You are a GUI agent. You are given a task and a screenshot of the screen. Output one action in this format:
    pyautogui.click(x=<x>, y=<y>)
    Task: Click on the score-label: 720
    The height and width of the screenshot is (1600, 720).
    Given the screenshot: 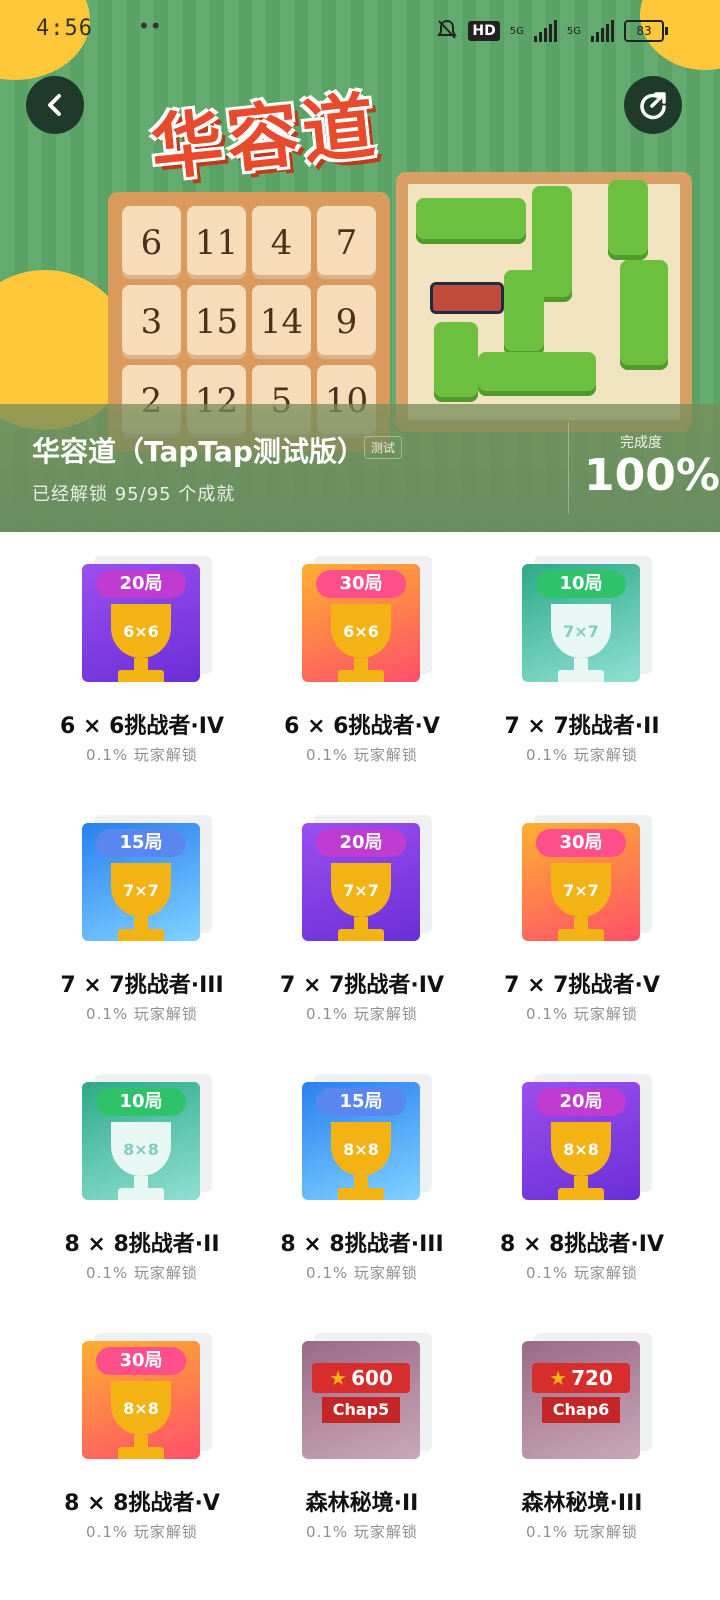 What is the action you would take?
    pyautogui.click(x=592, y=1378)
    